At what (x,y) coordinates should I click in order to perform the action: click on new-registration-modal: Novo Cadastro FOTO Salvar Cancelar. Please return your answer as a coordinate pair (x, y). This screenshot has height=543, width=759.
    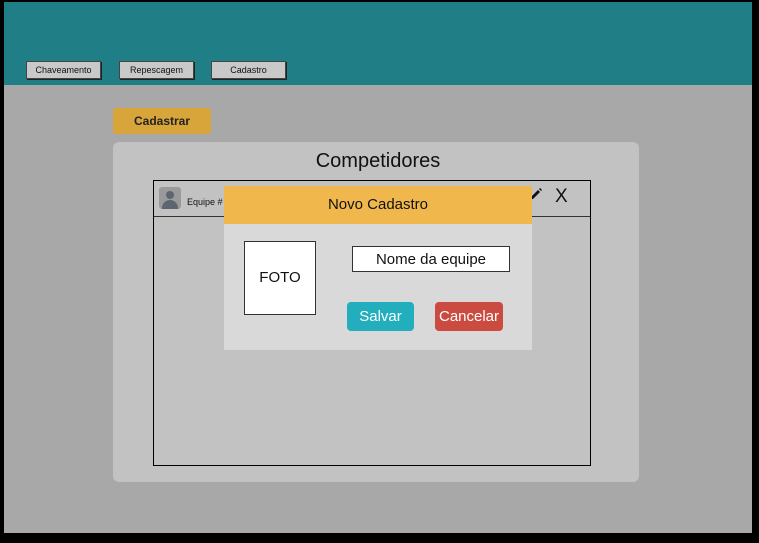
    Looking at the image, I should click on (378, 268).